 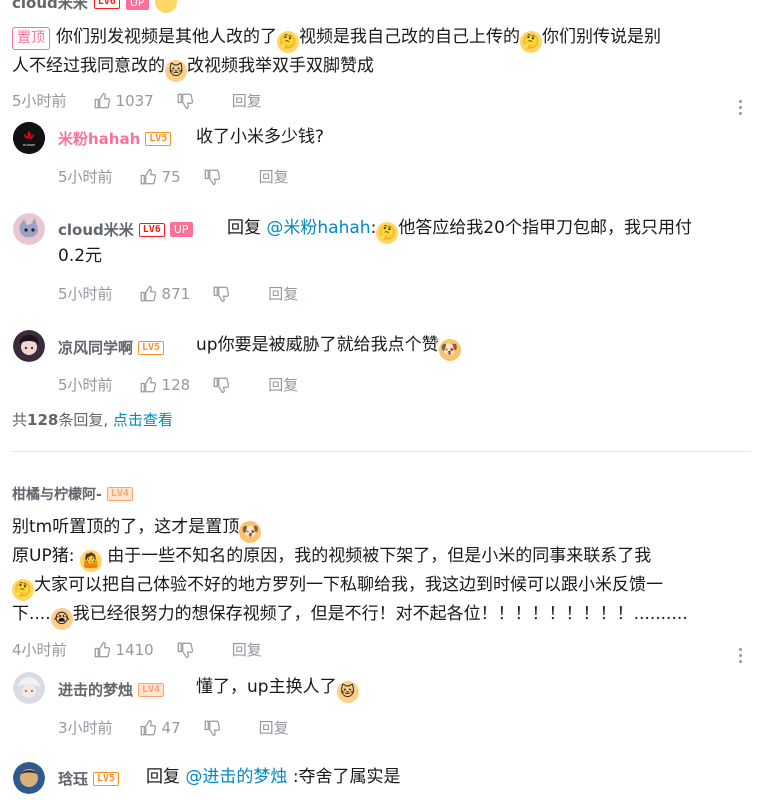 What do you see at coordinates (331, 557) in the screenshot?
I see `comment-line2: 原UP猪: 🤷 由于一些不知名的原因，我的视频被下架了，但是小米的同事来联系了我` at bounding box center [331, 557].